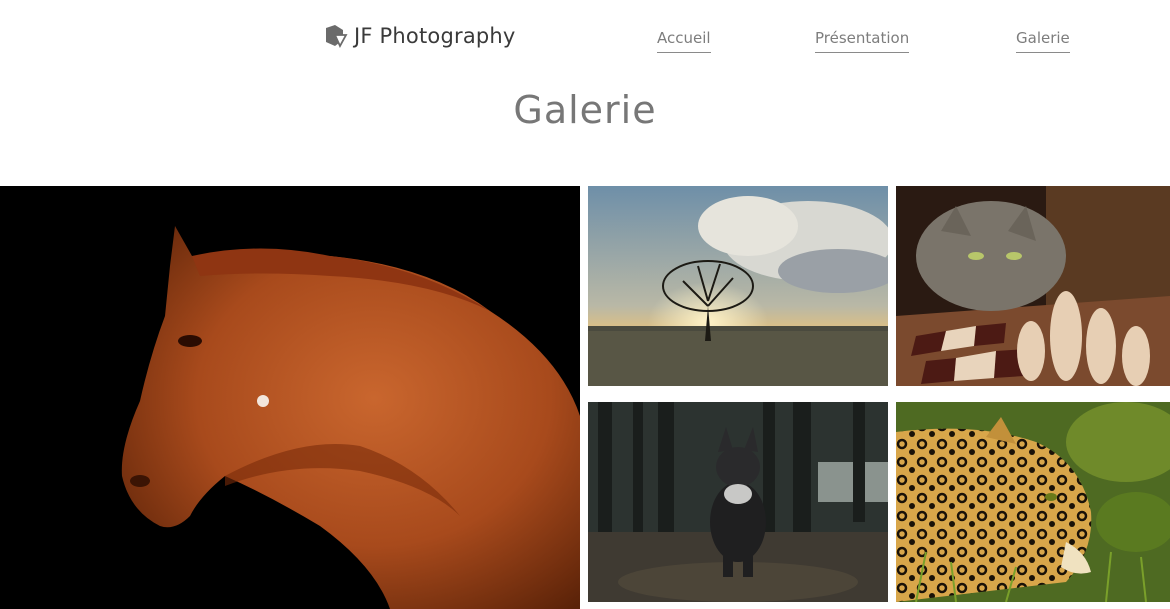 This screenshot has height=609, width=1170. I want to click on gallery-photo-tree-sunset, so click(738, 286).